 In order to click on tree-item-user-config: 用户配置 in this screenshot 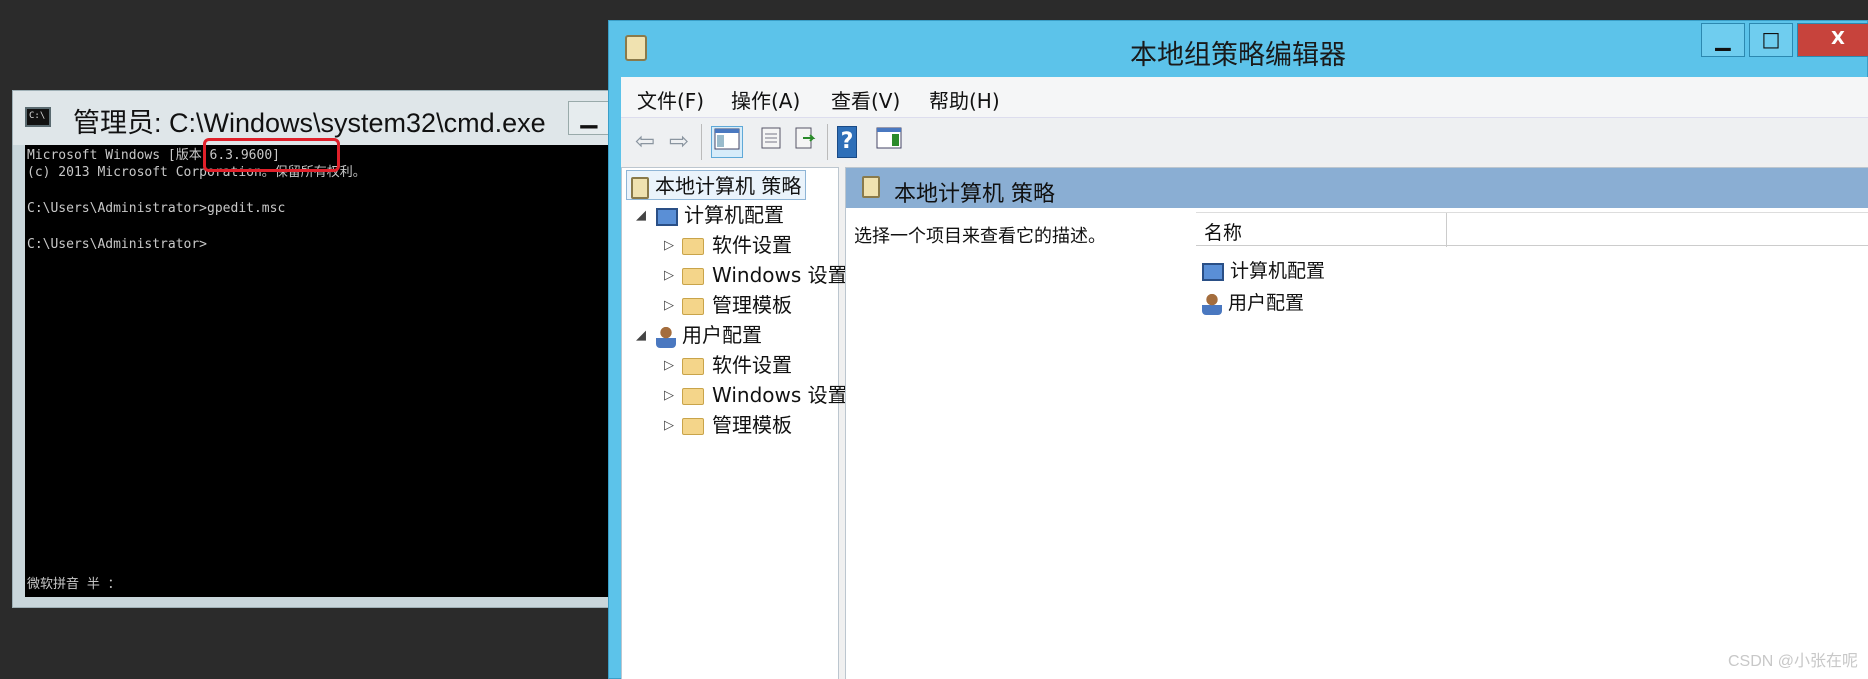, I will do `click(709, 335)`.